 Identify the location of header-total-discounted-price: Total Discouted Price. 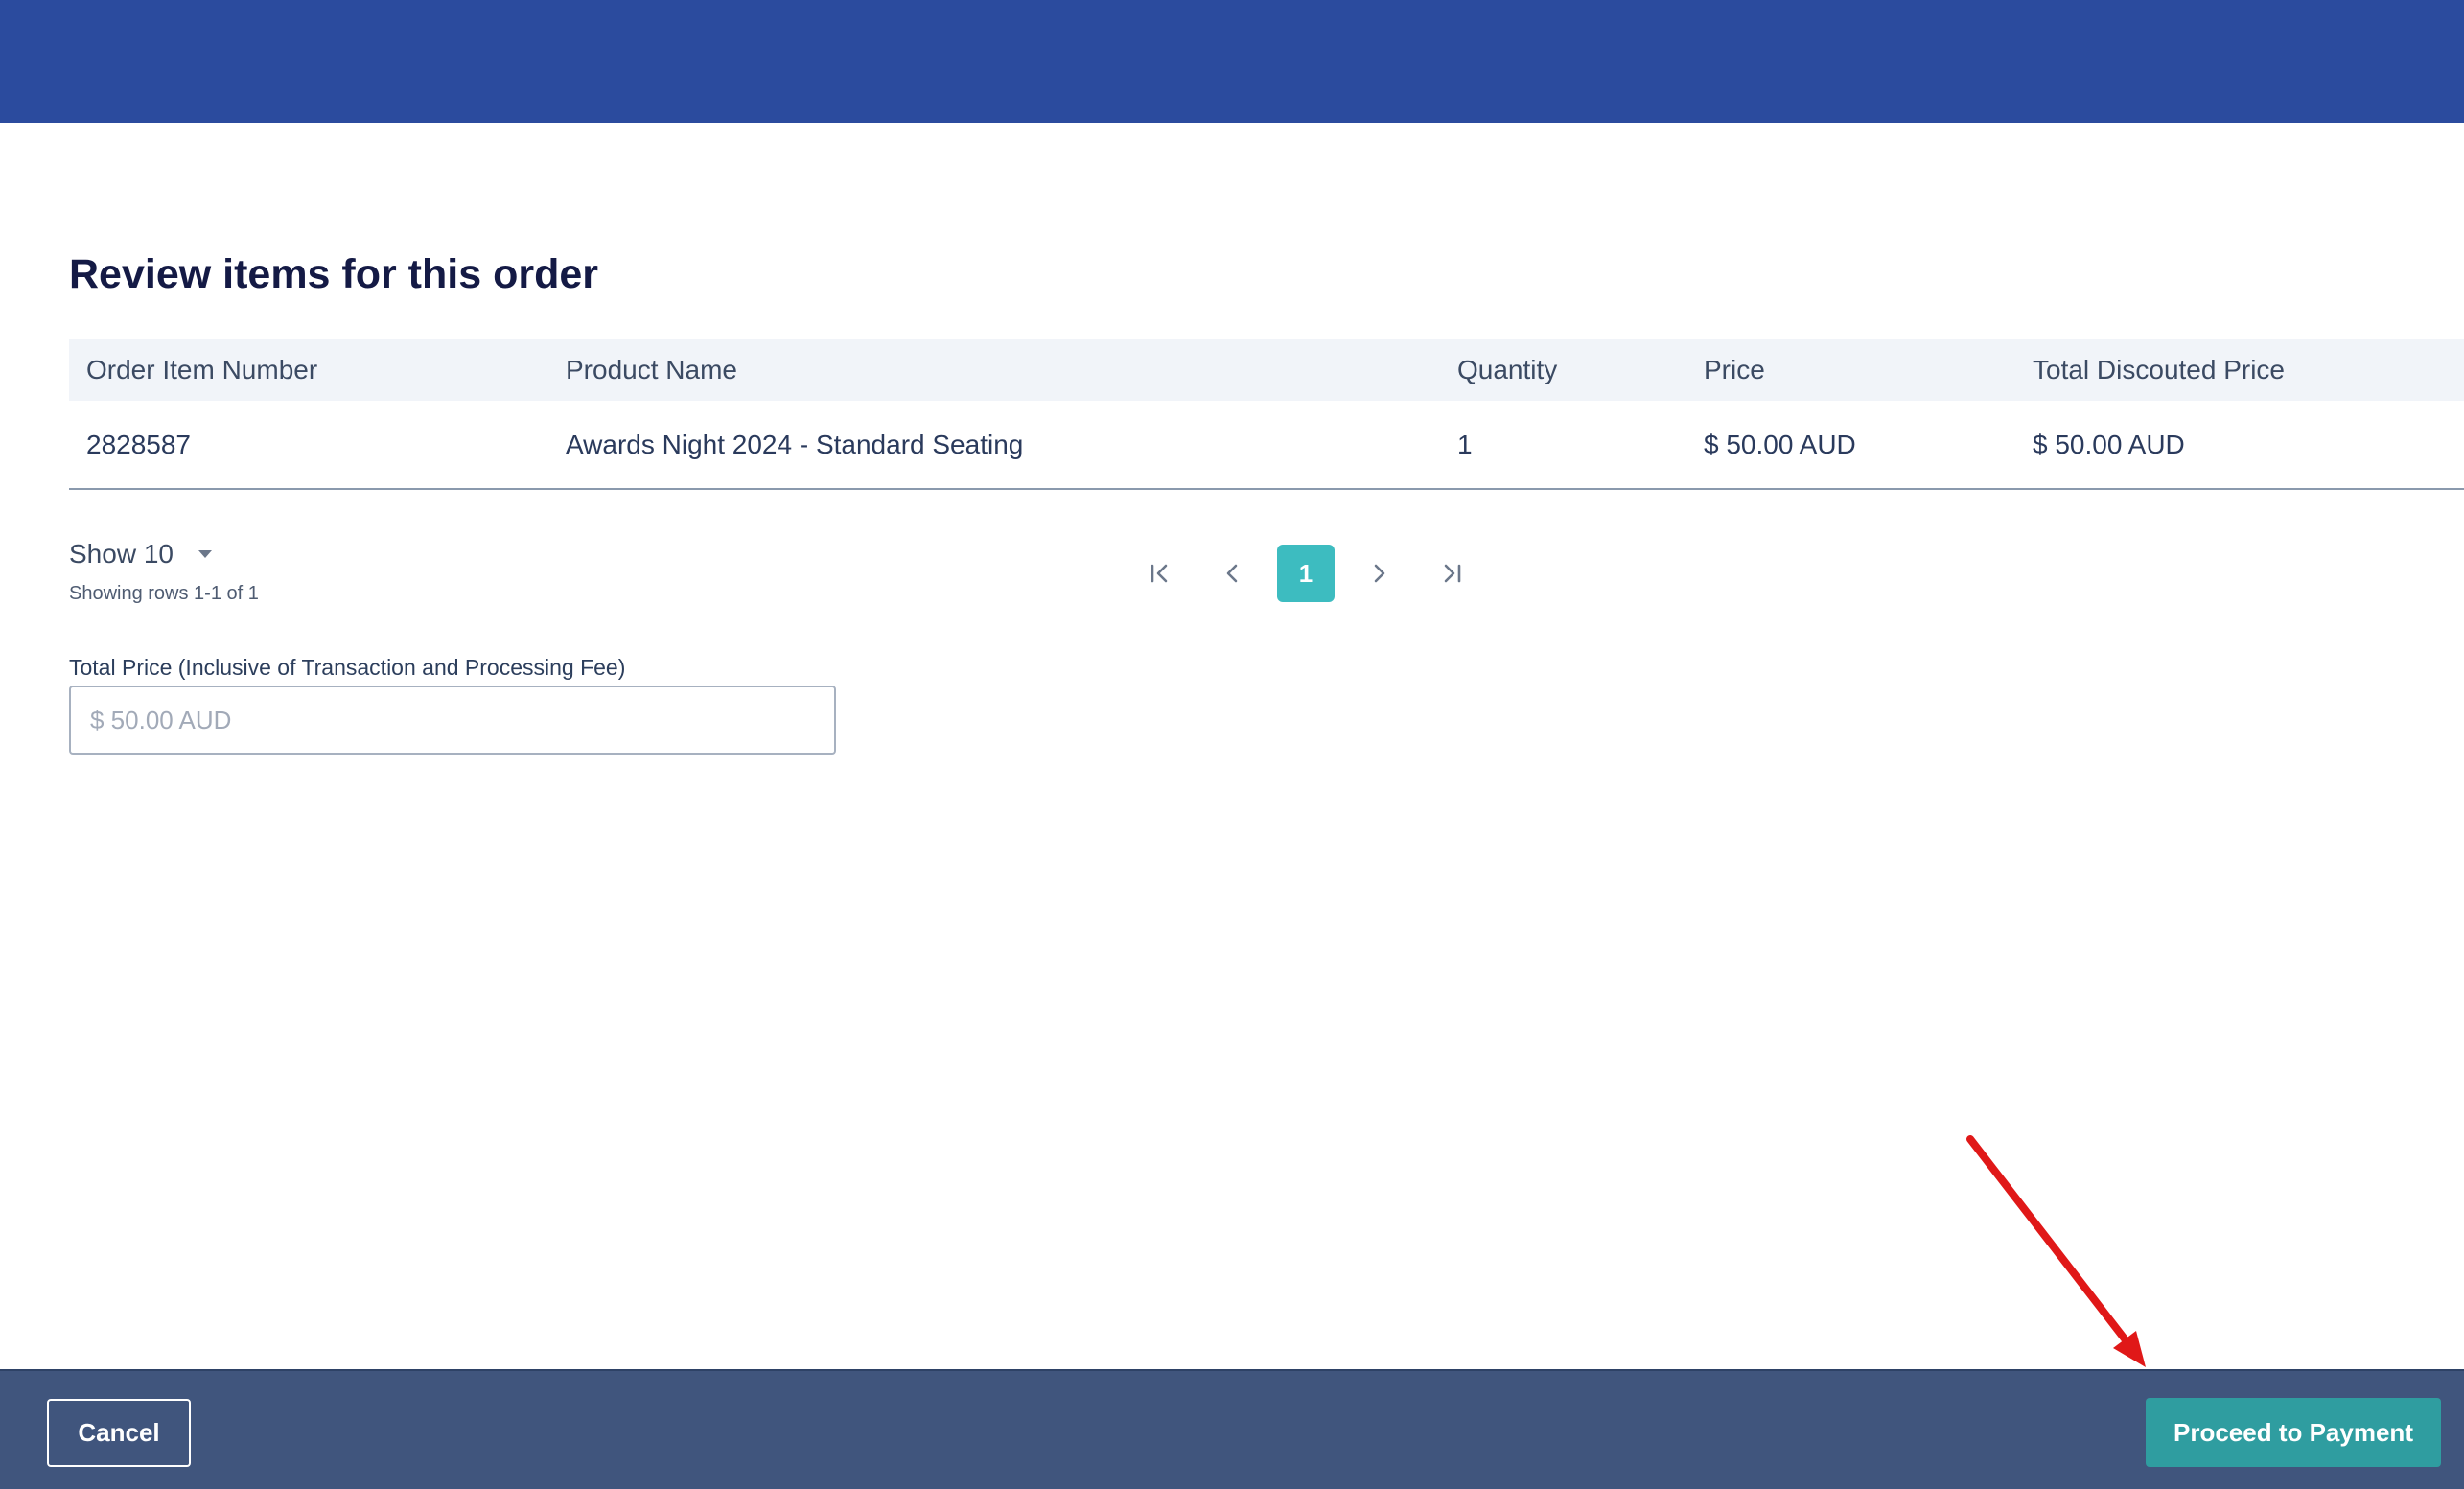
(2160, 369).